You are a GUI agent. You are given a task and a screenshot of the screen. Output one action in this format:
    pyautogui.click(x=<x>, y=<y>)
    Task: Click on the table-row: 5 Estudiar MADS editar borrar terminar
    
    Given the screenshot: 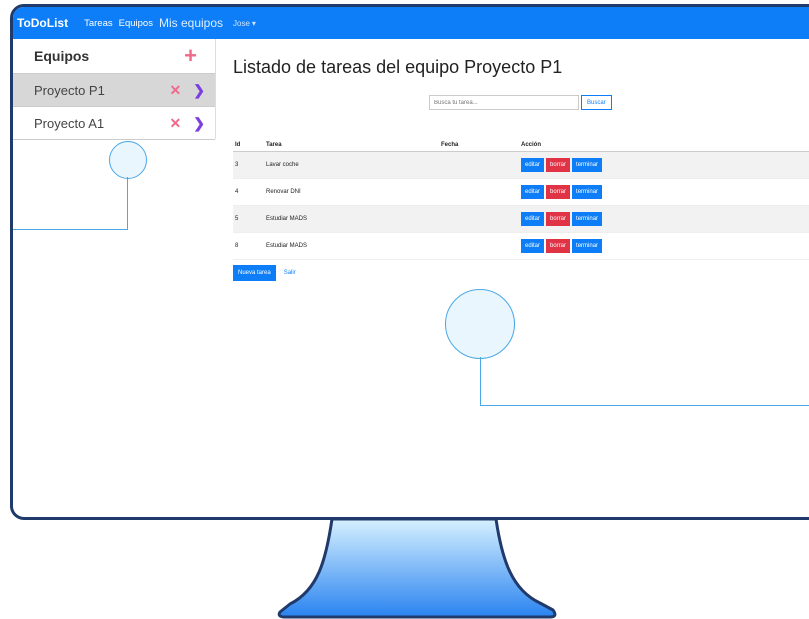 What is the action you would take?
    pyautogui.click(x=521, y=219)
    